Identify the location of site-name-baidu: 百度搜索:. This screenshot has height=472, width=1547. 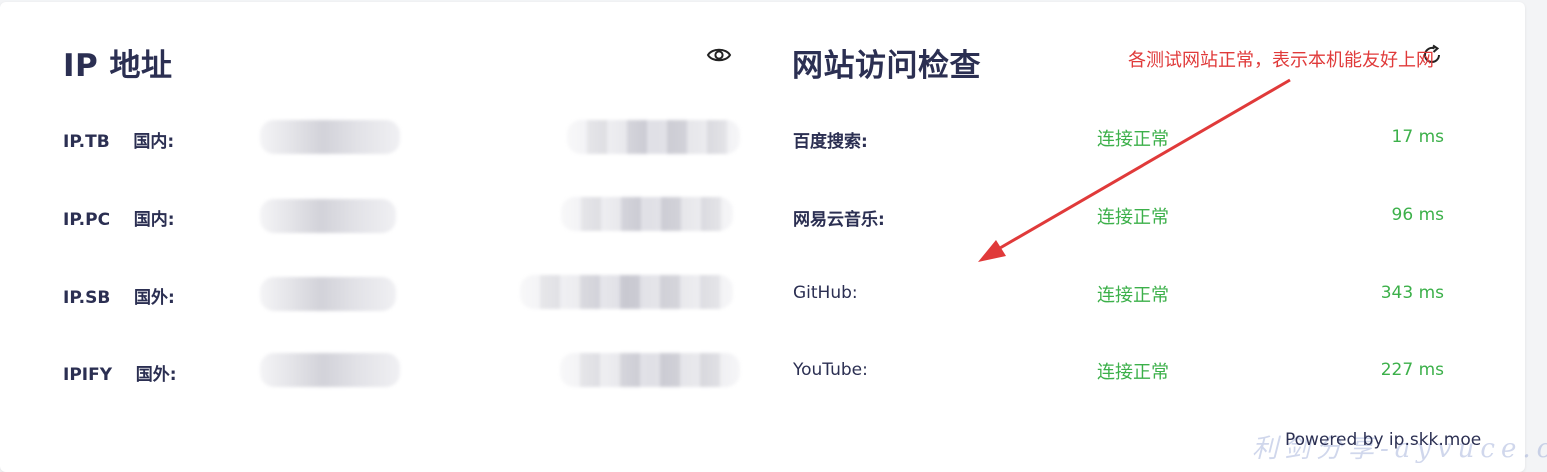
(830, 142).